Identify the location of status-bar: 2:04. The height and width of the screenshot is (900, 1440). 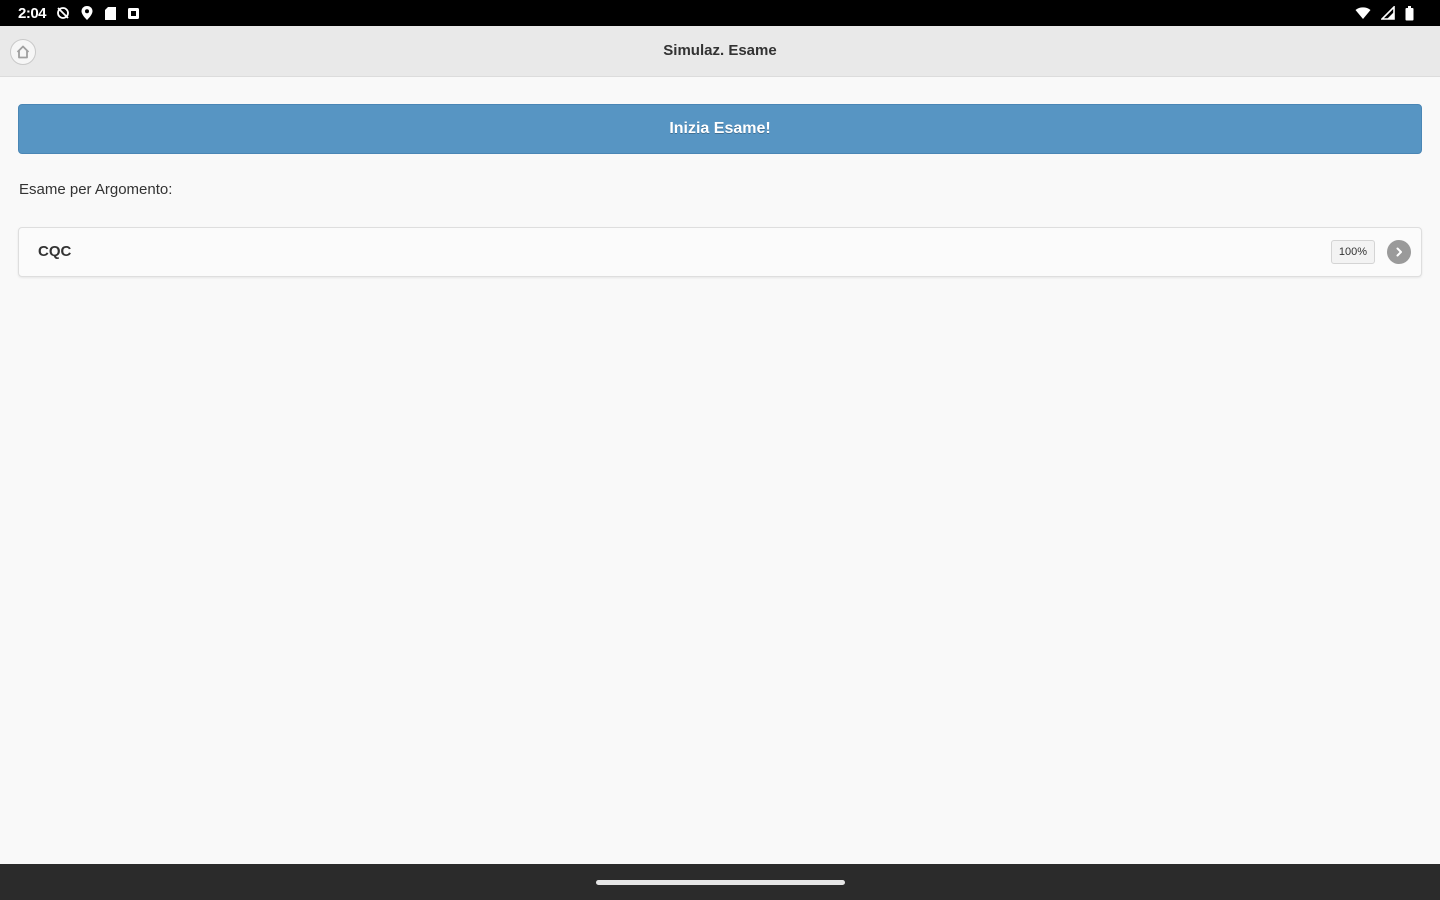
(720, 13).